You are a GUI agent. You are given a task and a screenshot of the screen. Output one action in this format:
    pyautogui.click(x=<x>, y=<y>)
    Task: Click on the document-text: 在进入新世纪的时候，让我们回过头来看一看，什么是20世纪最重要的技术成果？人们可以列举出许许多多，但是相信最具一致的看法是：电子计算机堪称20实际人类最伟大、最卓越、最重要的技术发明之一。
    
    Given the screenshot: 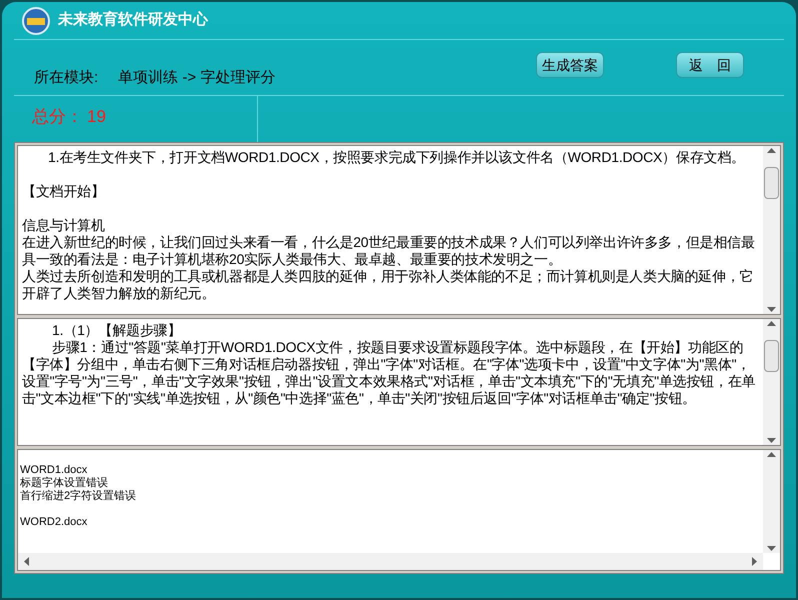 What is the action you would take?
    pyautogui.click(x=389, y=251)
    